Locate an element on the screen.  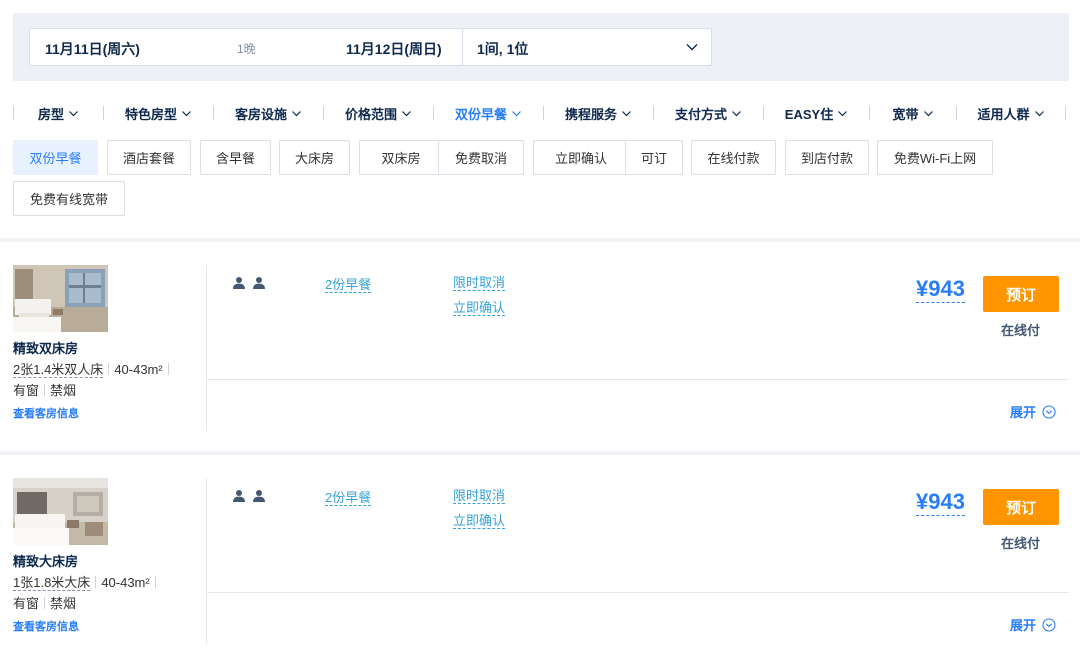
filter-divider is located at coordinates (1065, 113).